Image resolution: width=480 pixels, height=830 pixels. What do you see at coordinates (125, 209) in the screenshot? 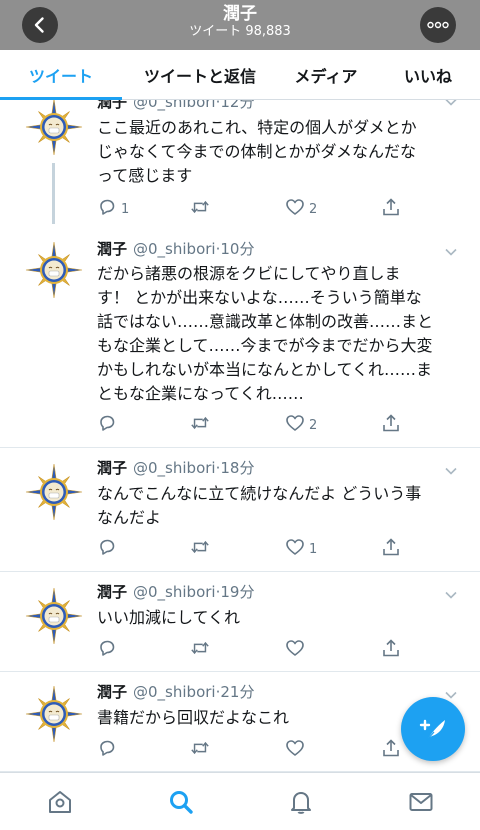
I see `reply-count: 1` at bounding box center [125, 209].